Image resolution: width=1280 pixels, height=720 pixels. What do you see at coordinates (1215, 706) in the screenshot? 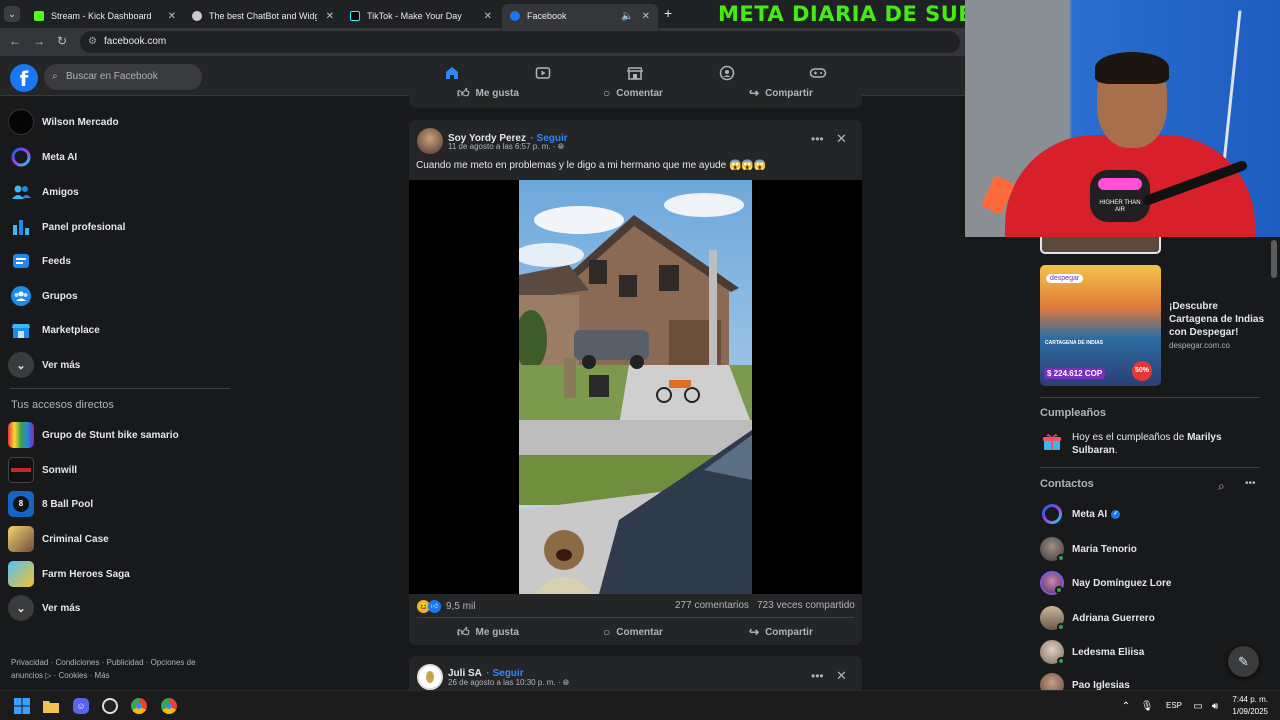
I see `volume-icon: 🔊︎` at bounding box center [1215, 706].